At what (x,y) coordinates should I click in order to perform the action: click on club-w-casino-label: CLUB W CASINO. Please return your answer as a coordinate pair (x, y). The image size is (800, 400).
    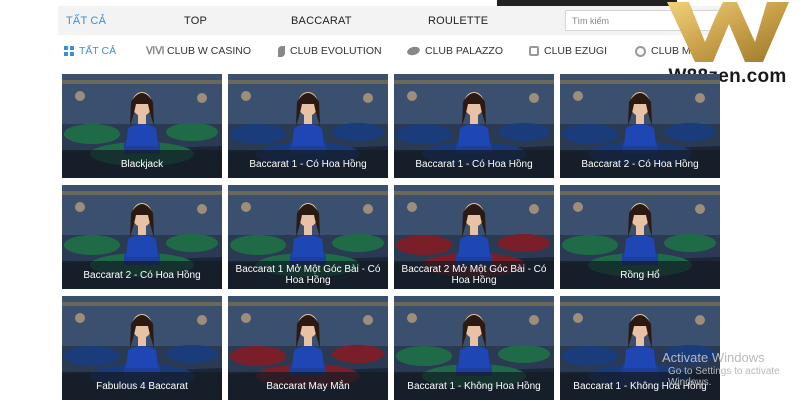
    Looking at the image, I should click on (209, 51).